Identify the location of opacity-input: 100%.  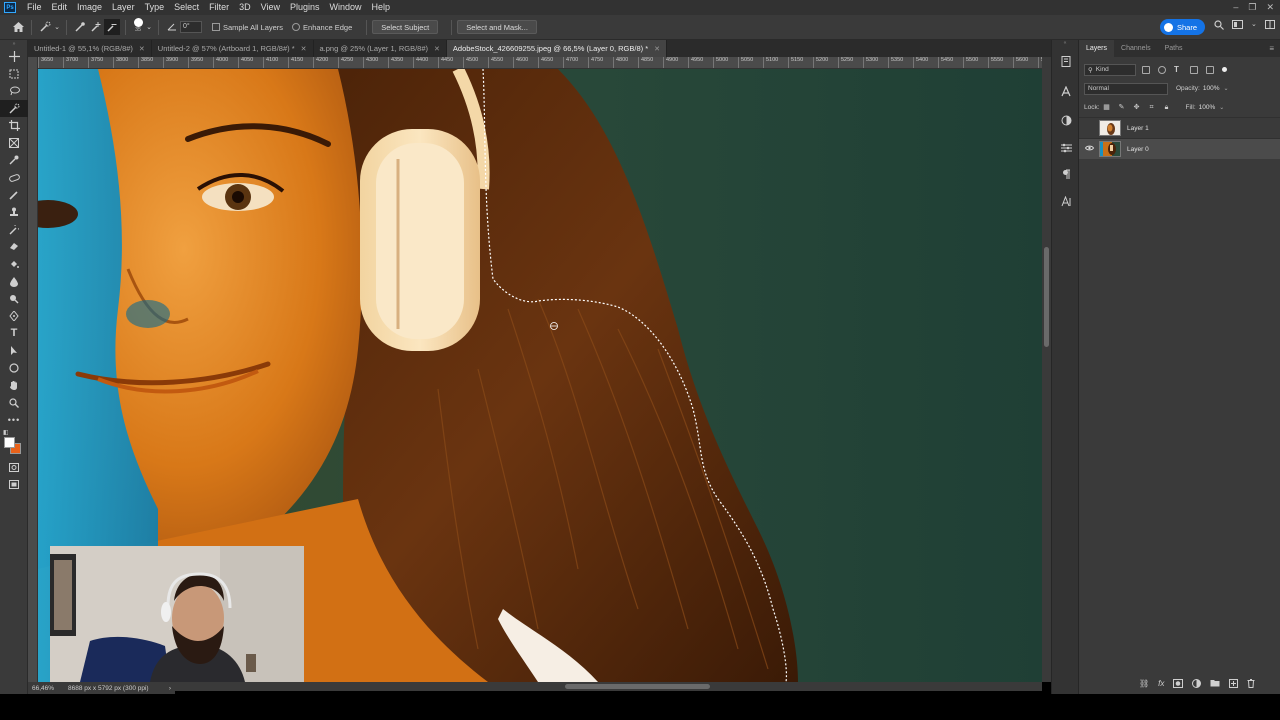
(1211, 88).